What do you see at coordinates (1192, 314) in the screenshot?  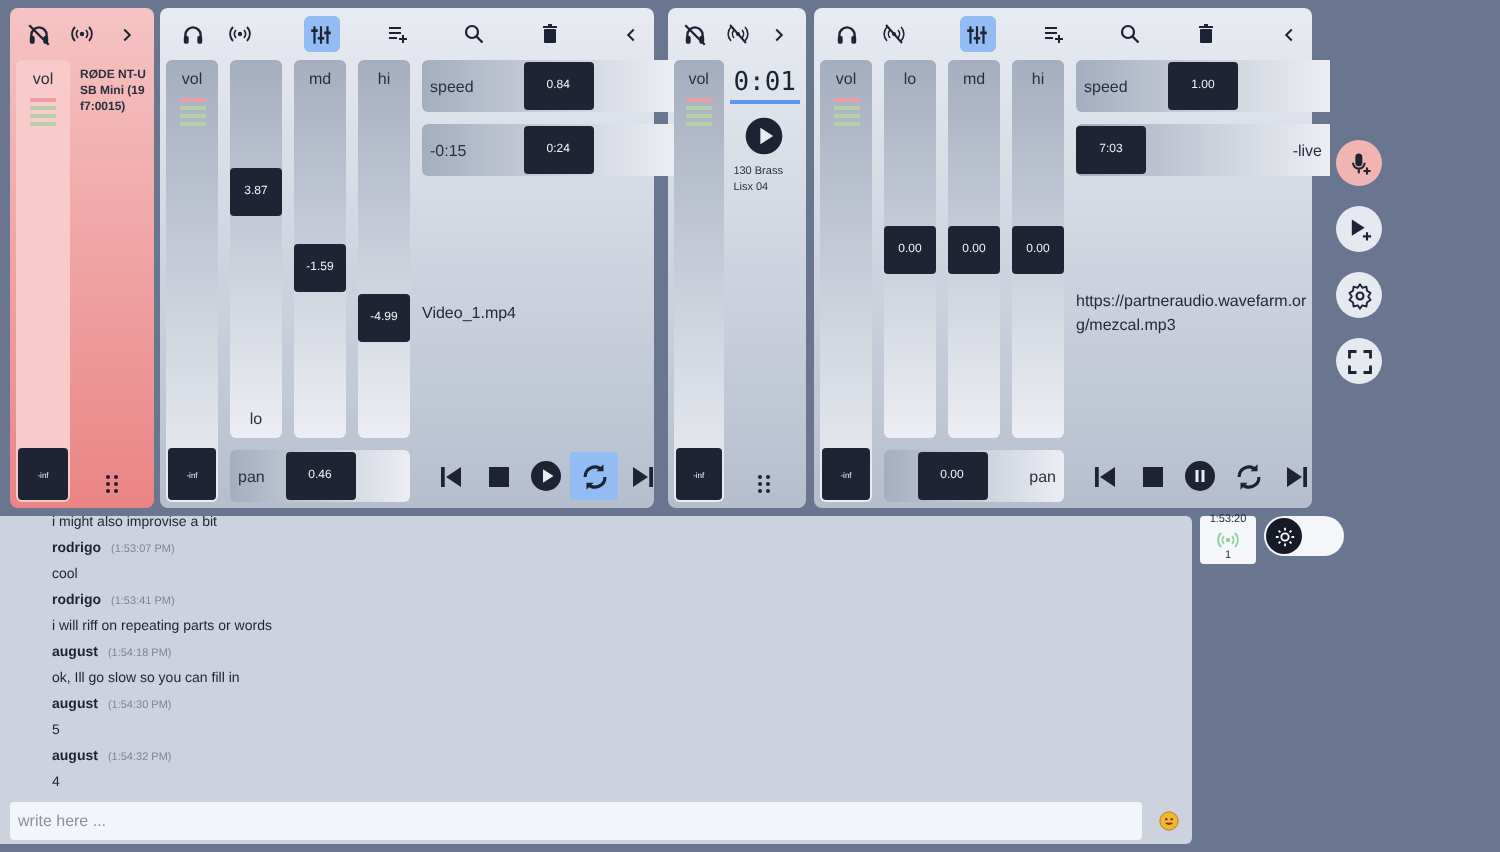 I see `file-name: https://partneraudio.wavefarm.org/mezcal.mp3` at bounding box center [1192, 314].